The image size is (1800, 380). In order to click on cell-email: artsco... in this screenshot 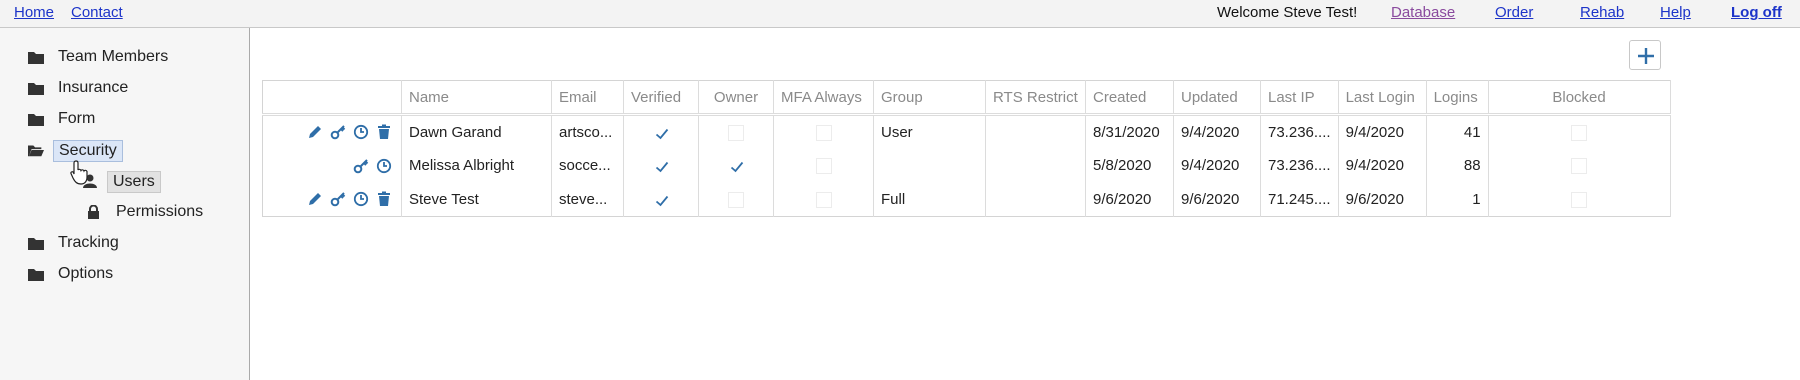, I will do `click(587, 131)`.